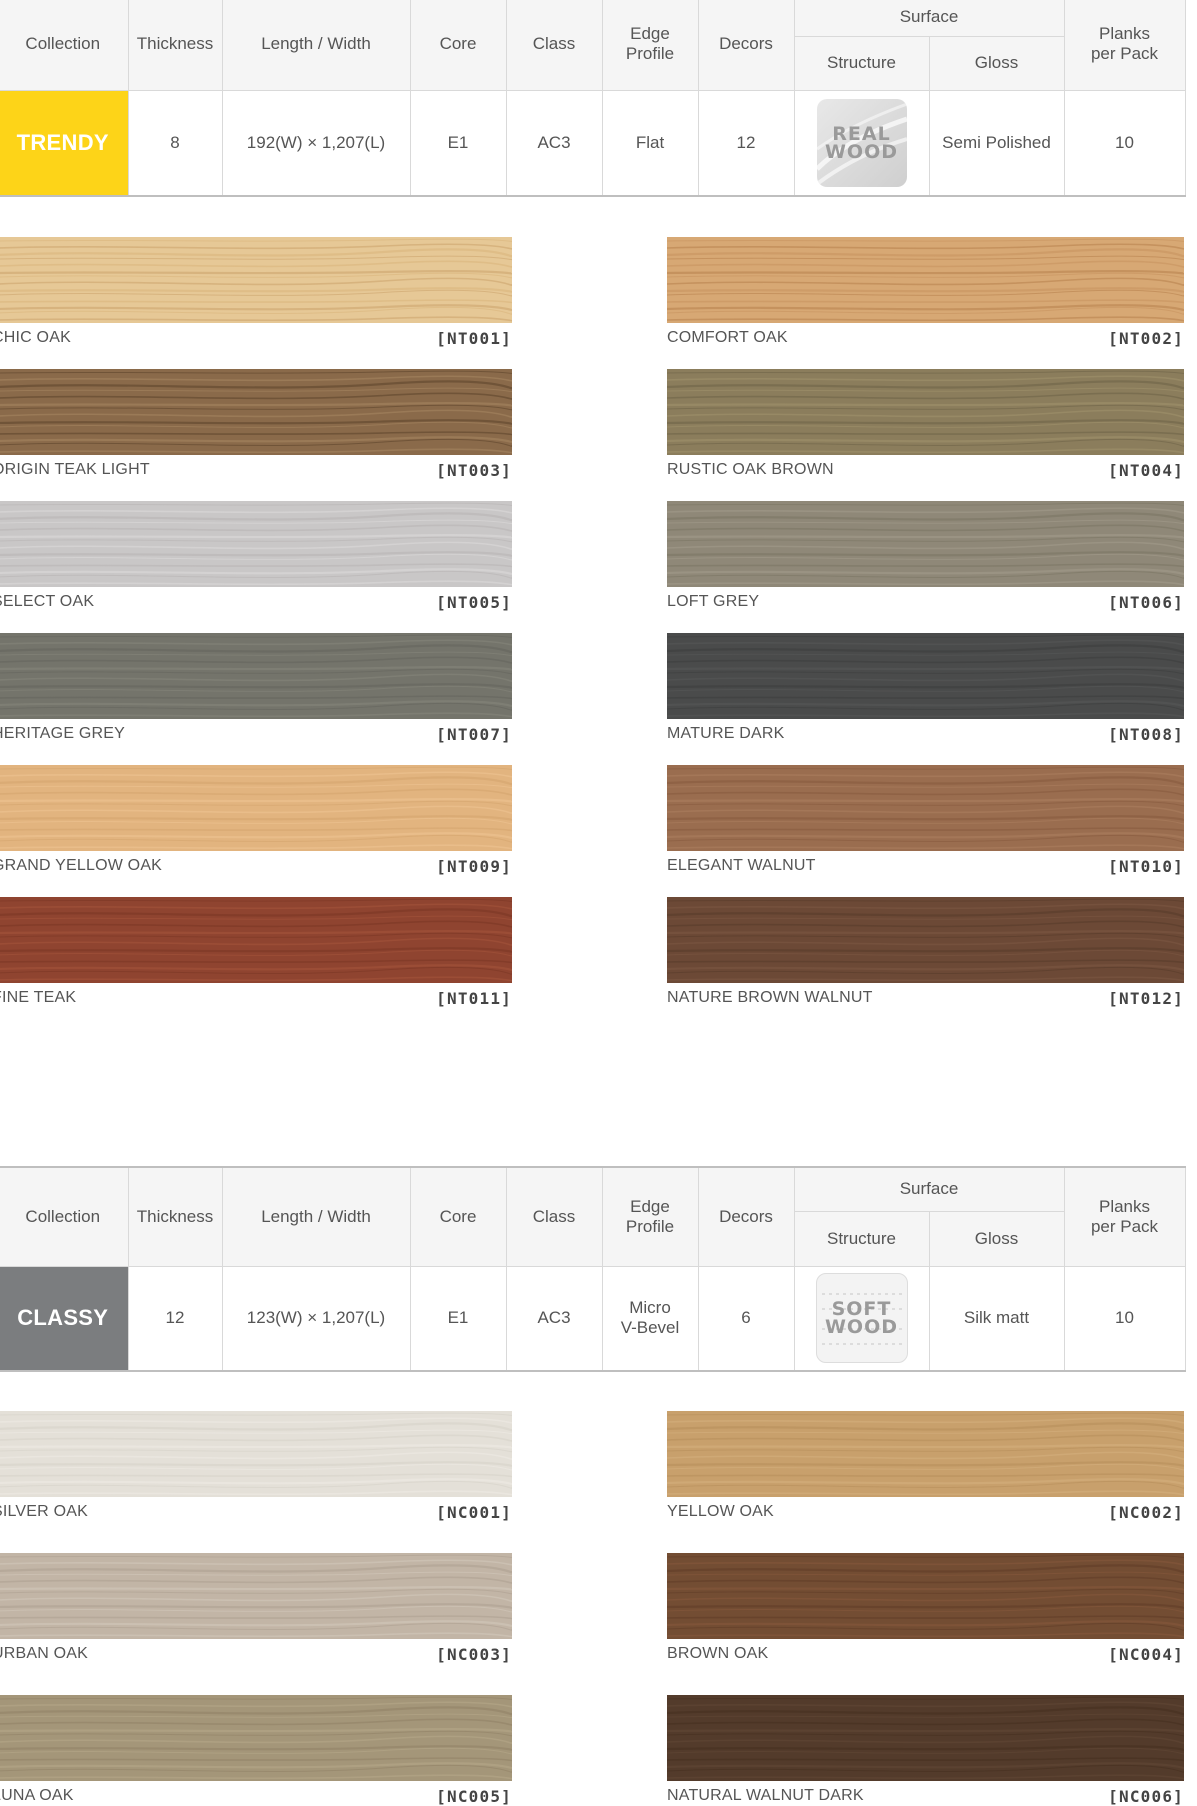 The image size is (1197, 1806). I want to click on decor-code: [NT003], so click(474, 470).